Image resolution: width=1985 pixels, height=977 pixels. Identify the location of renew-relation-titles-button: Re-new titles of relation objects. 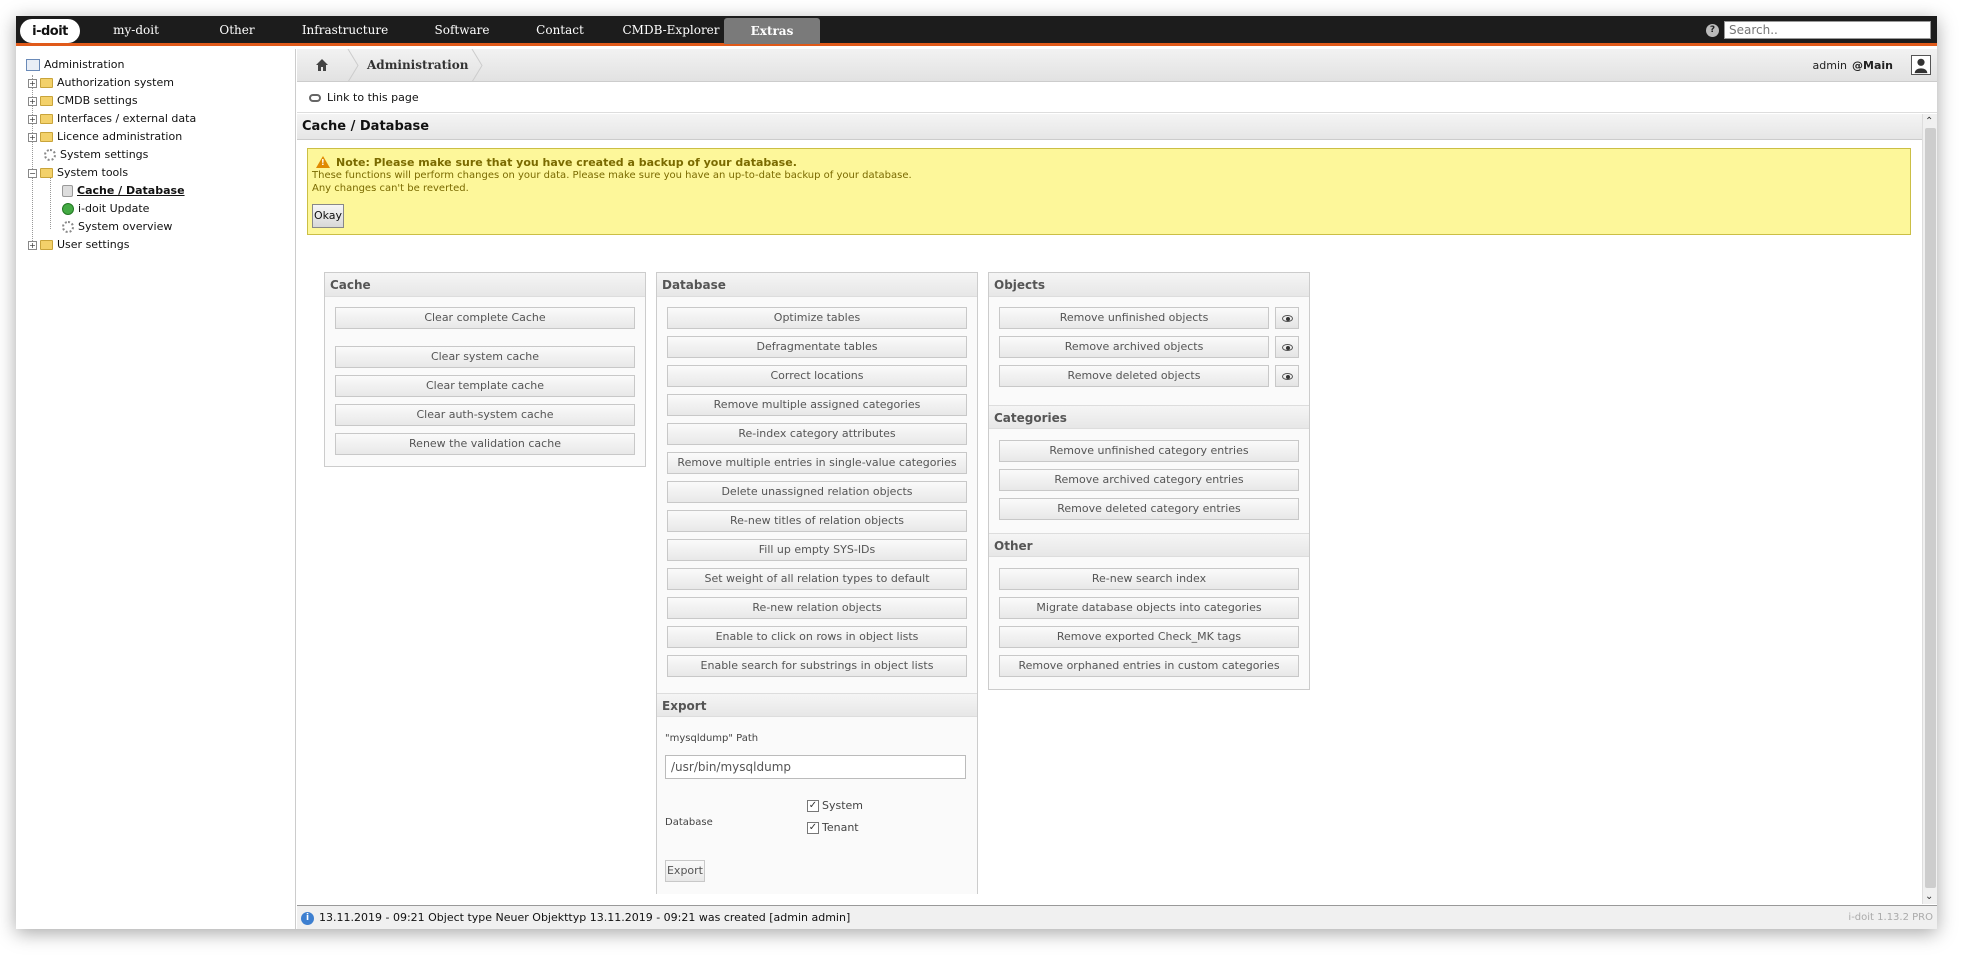
(817, 521).